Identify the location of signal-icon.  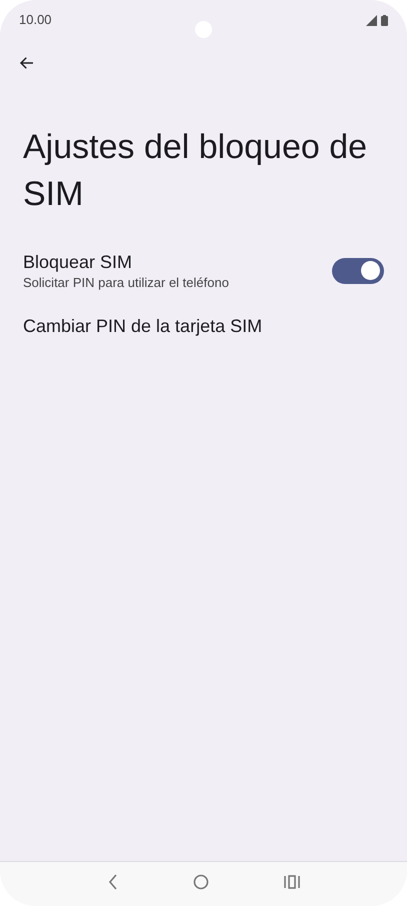
(371, 20).